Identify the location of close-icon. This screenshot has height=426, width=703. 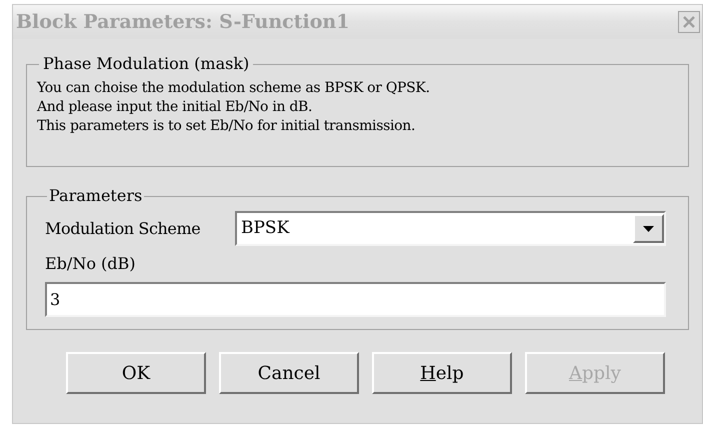
(689, 22).